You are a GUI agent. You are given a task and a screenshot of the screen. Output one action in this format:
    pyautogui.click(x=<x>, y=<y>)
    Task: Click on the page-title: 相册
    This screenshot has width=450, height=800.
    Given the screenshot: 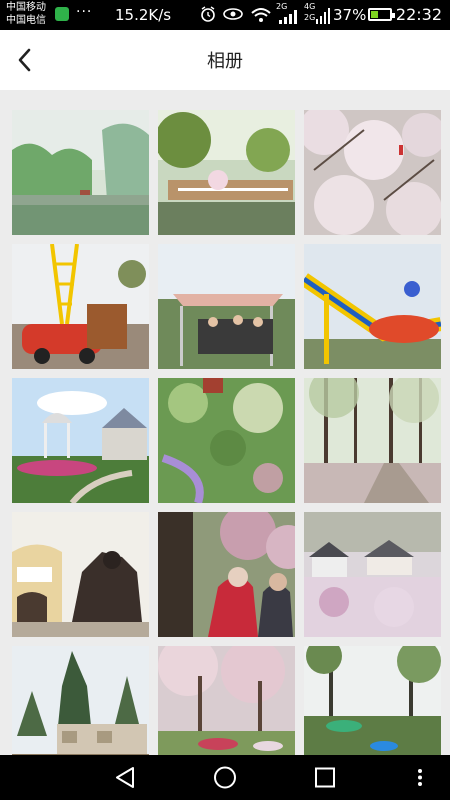 What is the action you would take?
    pyautogui.click(x=225, y=61)
    